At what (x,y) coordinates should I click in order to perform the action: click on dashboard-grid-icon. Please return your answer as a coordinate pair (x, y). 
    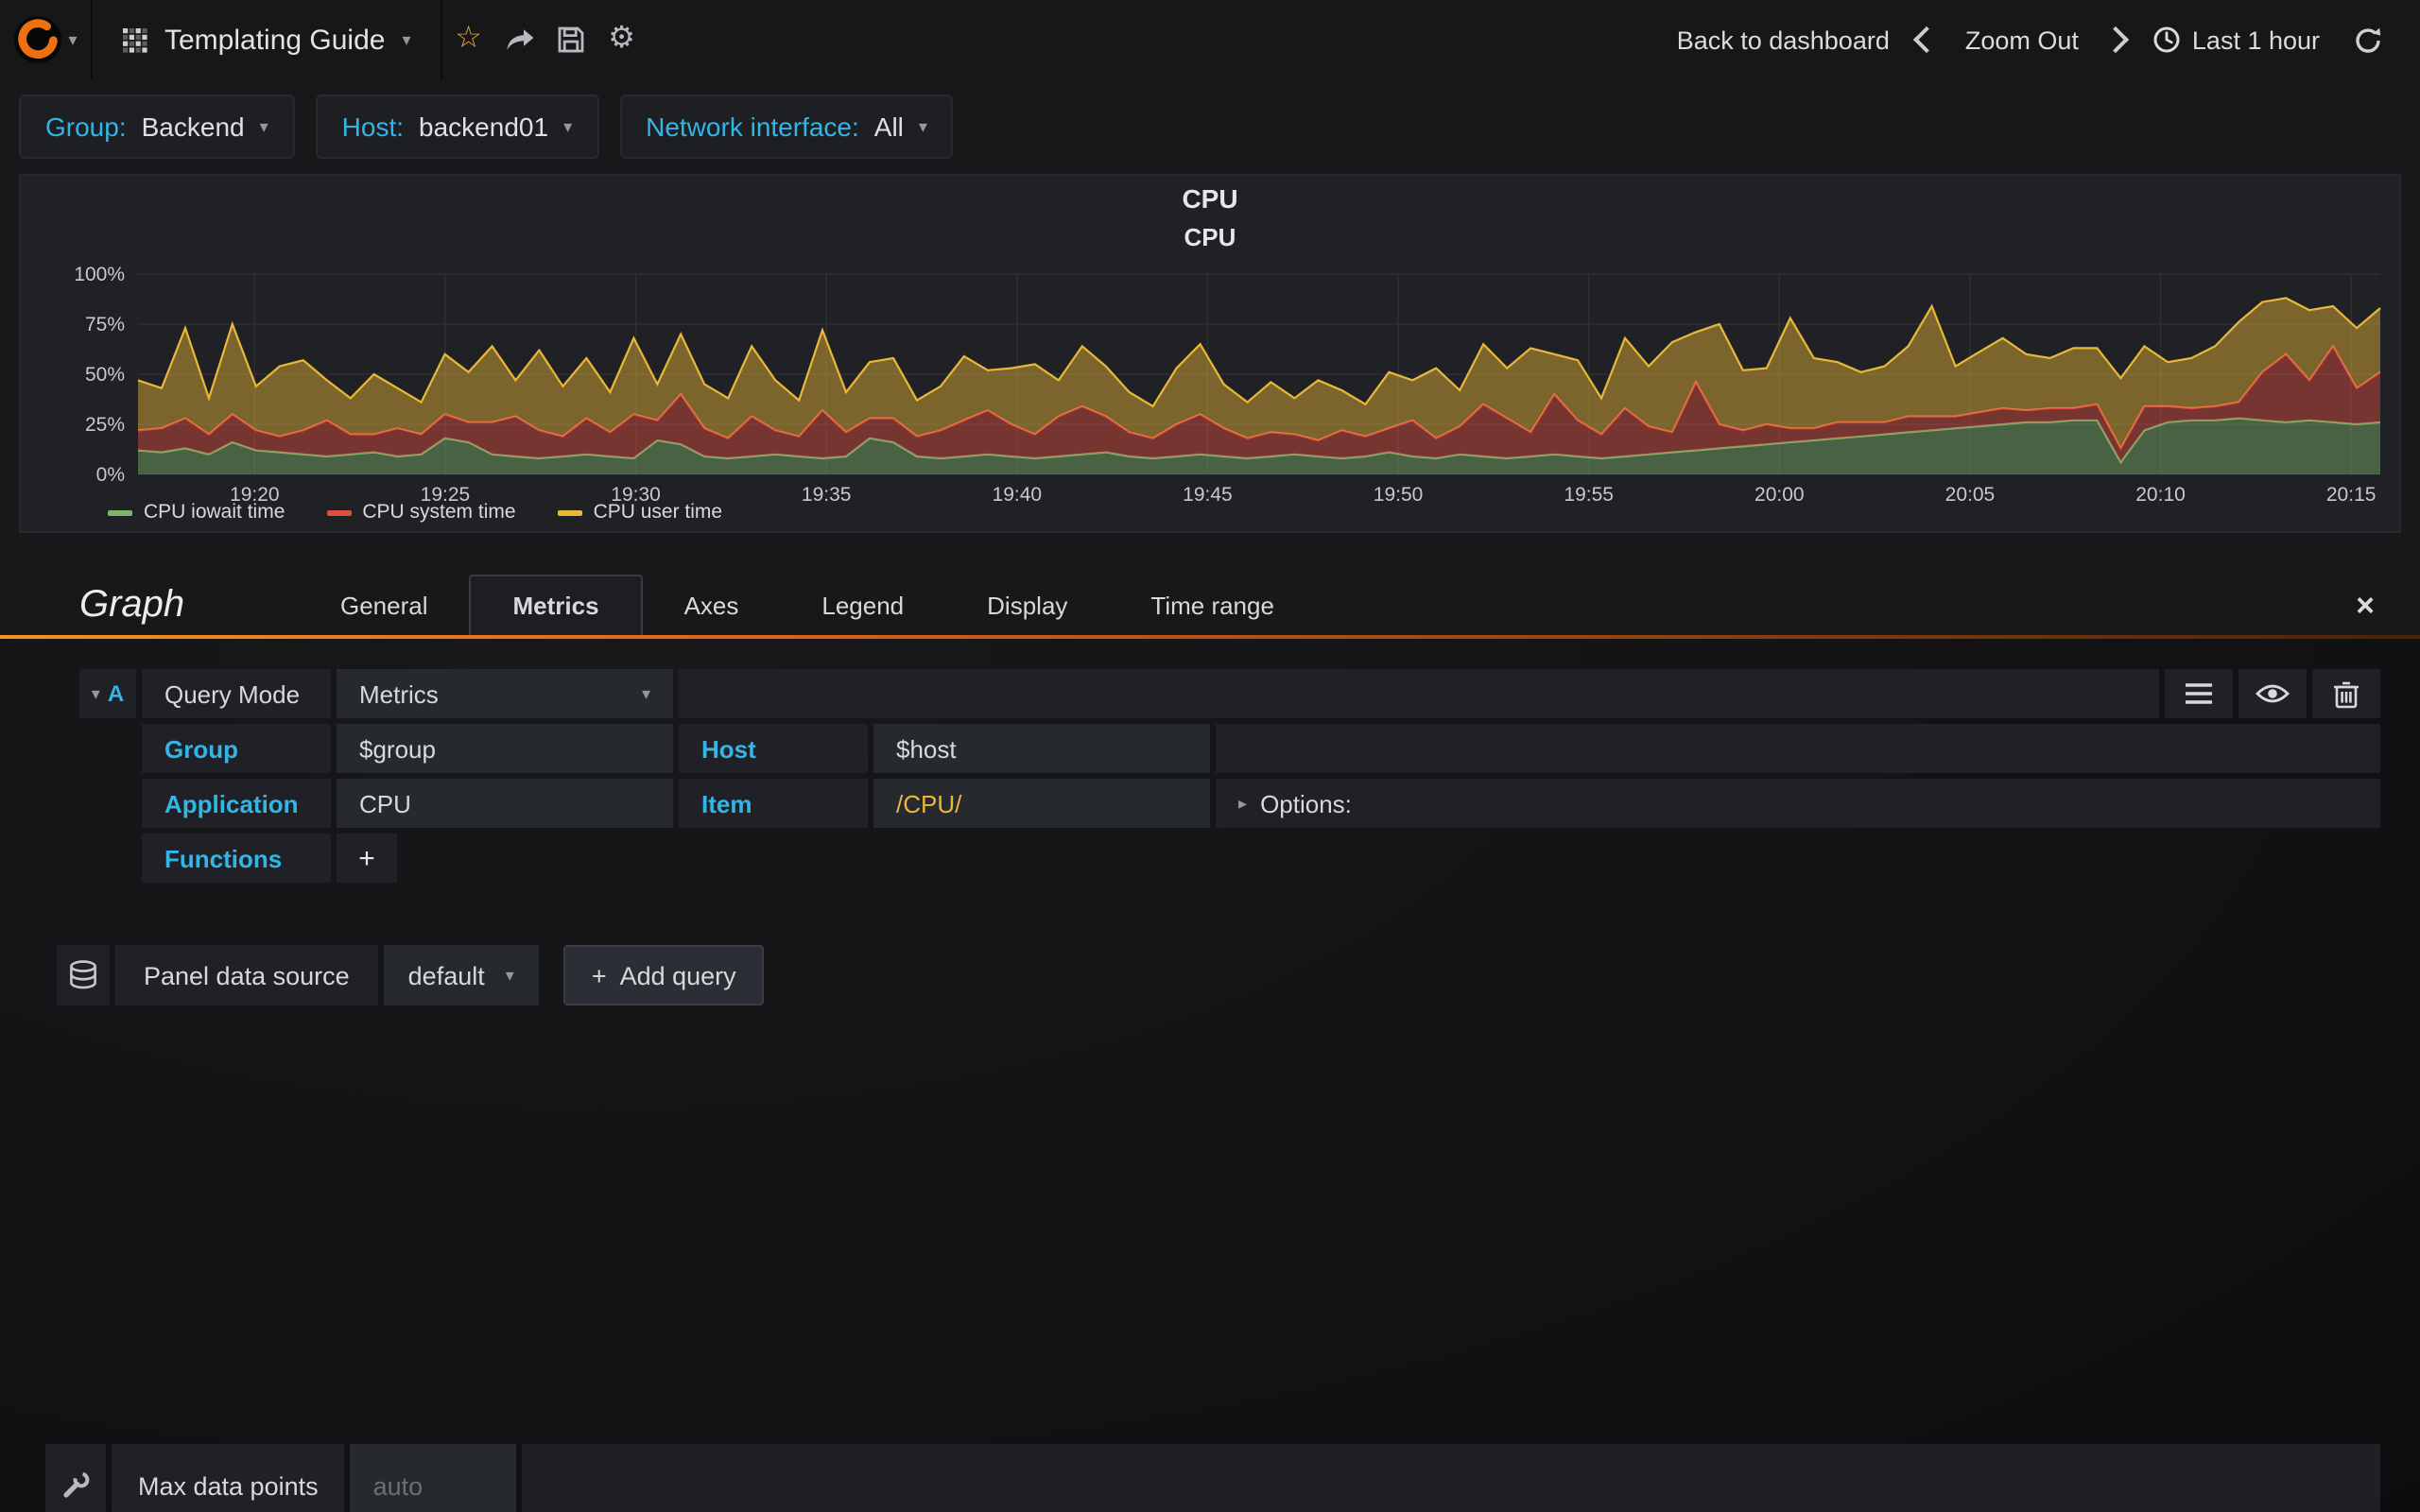
    Looking at the image, I should click on (135, 39).